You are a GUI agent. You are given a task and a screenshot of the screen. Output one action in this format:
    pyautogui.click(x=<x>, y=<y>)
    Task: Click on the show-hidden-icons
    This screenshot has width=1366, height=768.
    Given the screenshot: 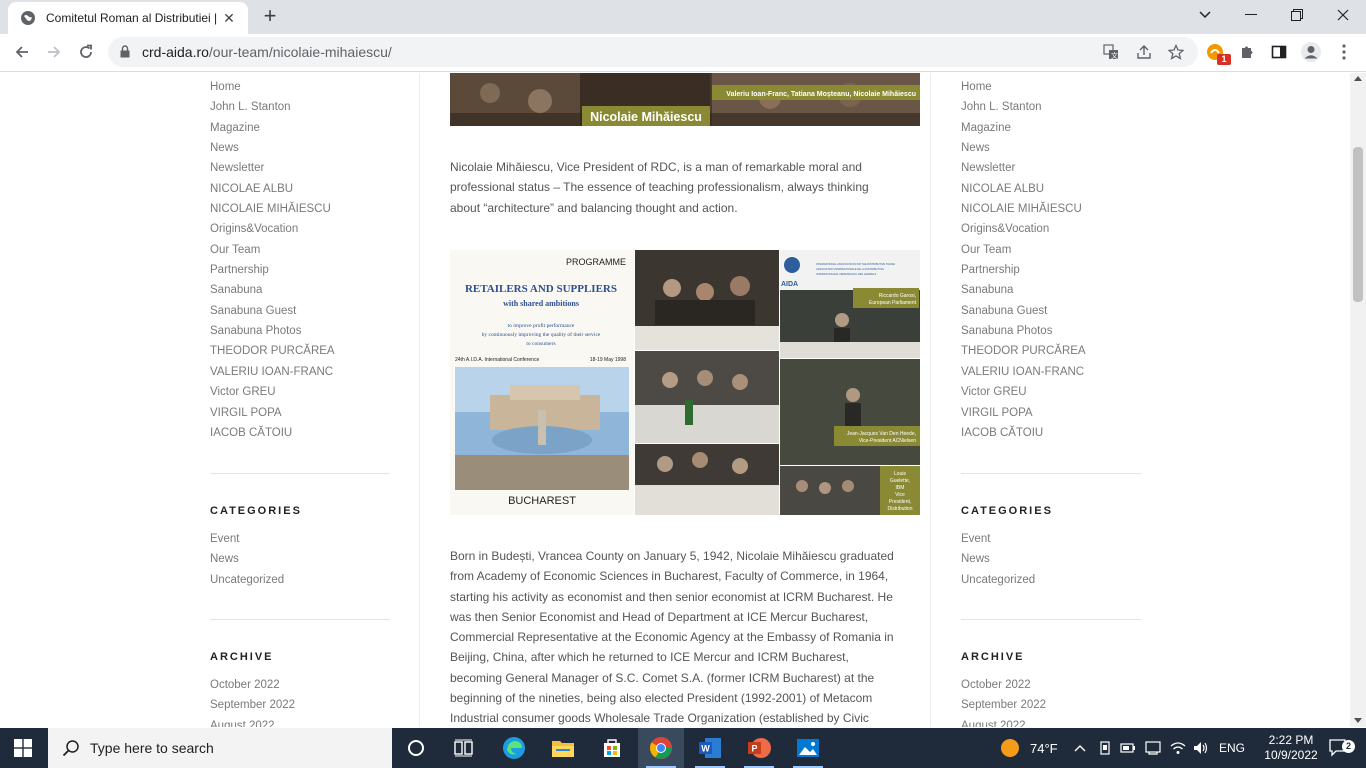 What is the action you would take?
    pyautogui.click(x=1080, y=748)
    